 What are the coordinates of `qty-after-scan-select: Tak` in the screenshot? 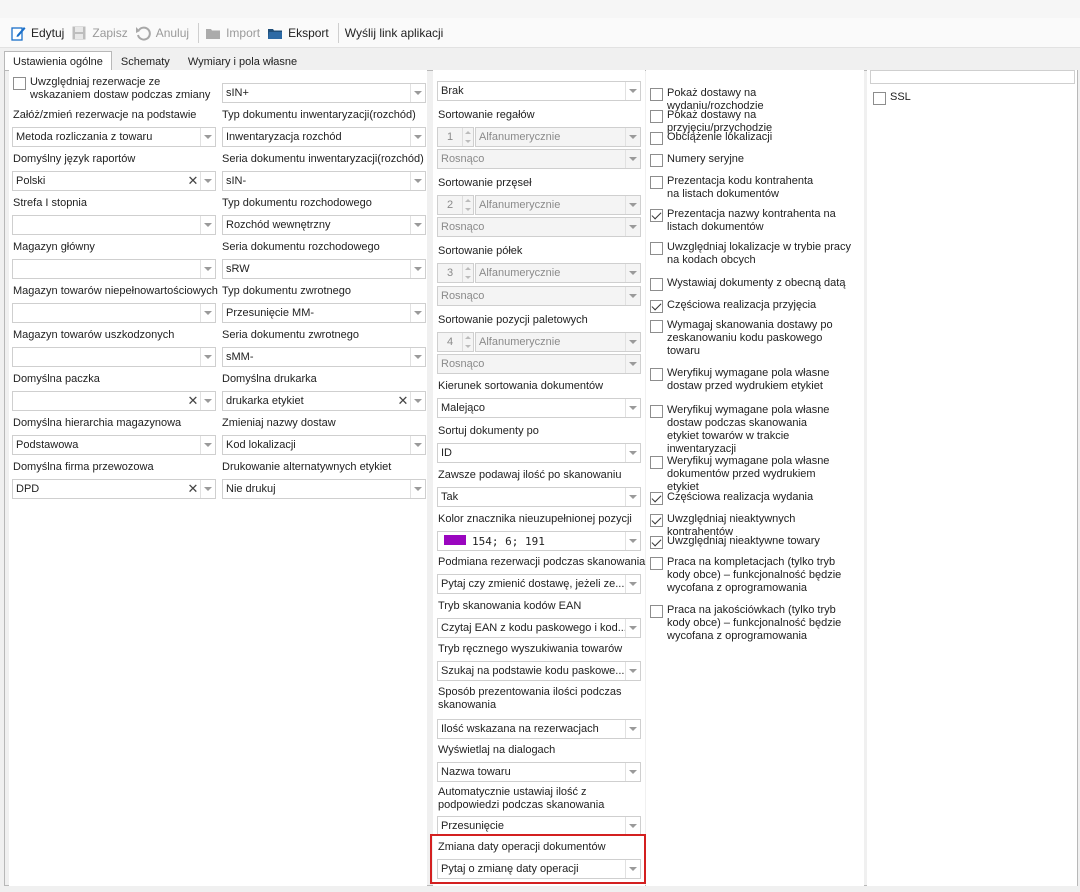 It's located at (539, 497).